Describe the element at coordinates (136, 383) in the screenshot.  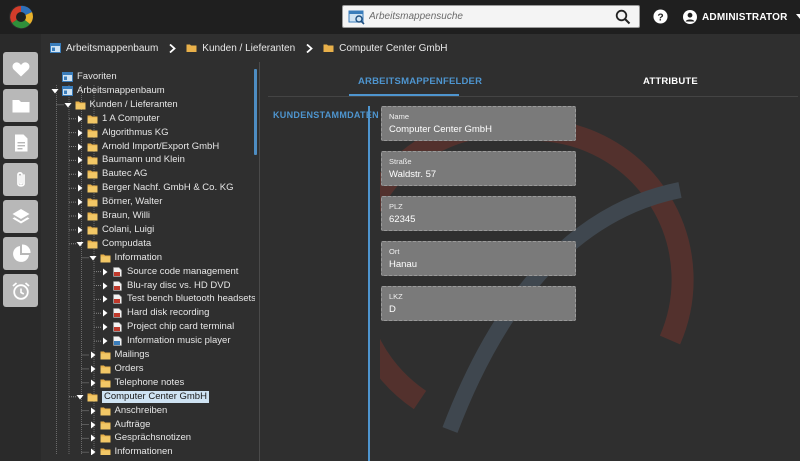
I see `tree-node: Telephone notes` at that location.